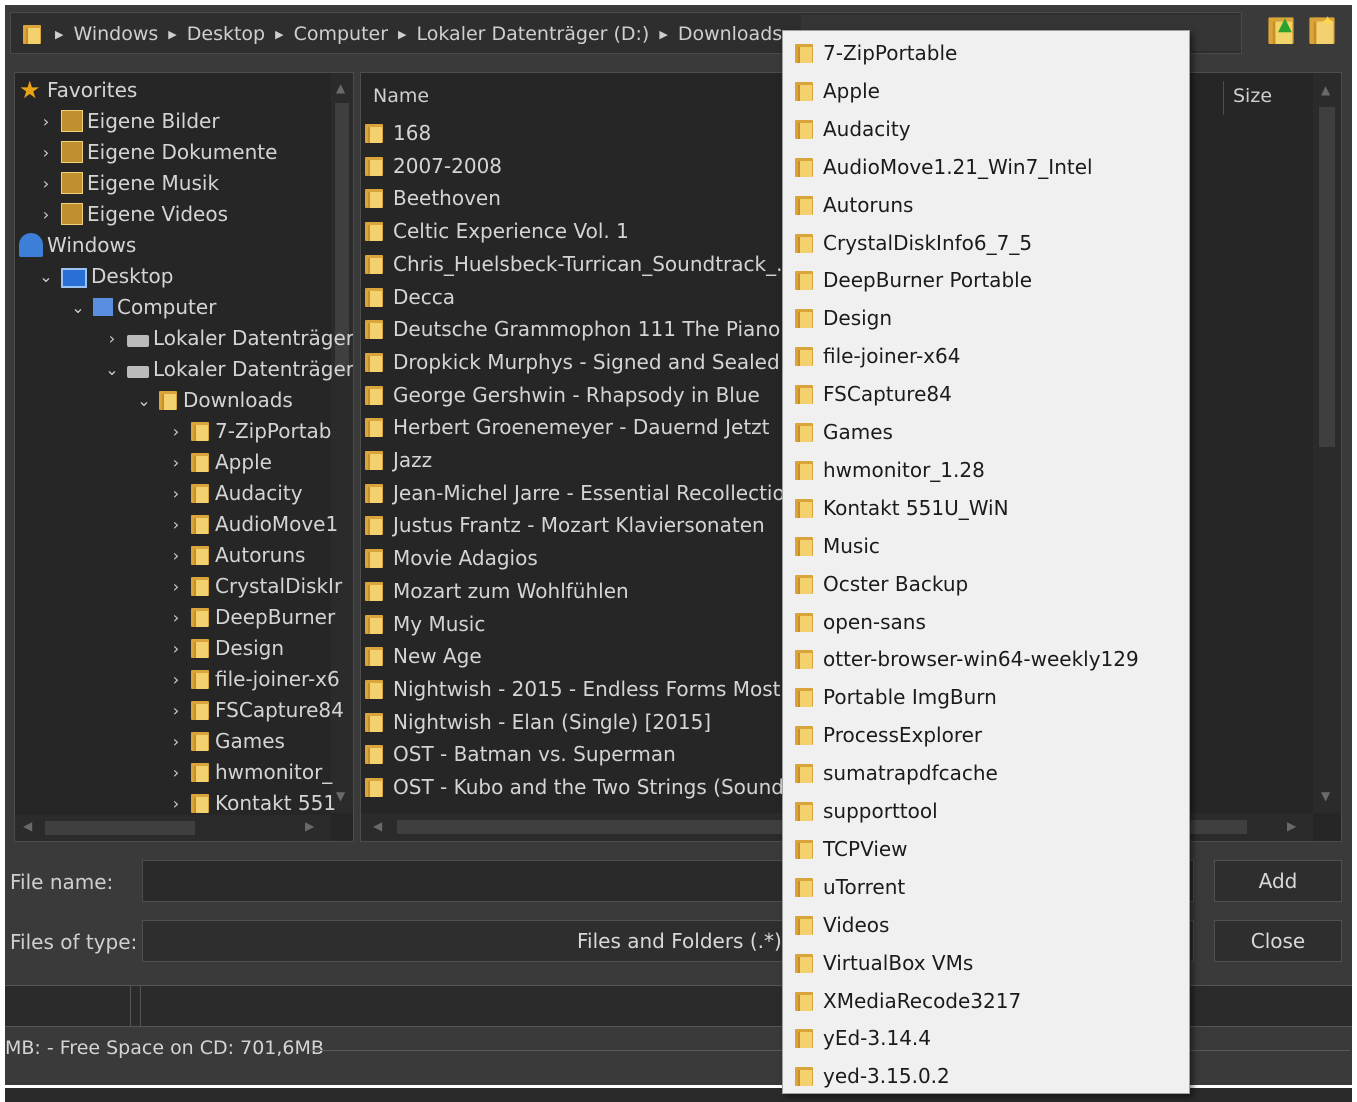 The width and height of the screenshot is (1357, 1102). I want to click on column-header-size: Size, so click(1252, 96).